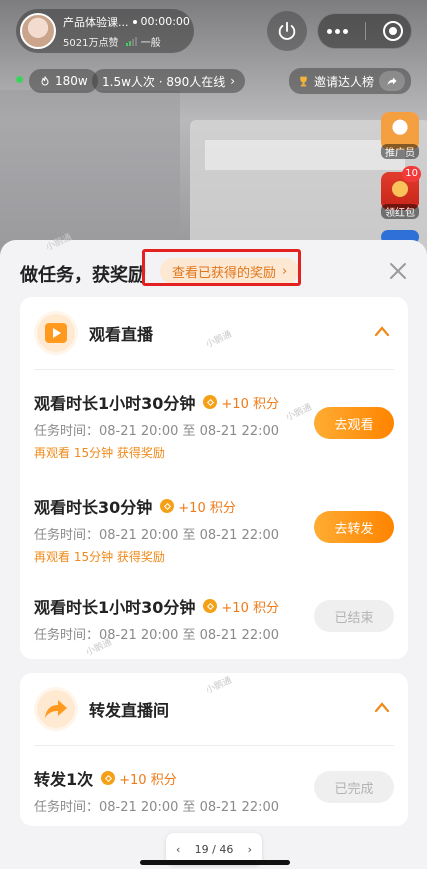 The width and height of the screenshot is (427, 869). I want to click on flame-icon, so click(45, 81).